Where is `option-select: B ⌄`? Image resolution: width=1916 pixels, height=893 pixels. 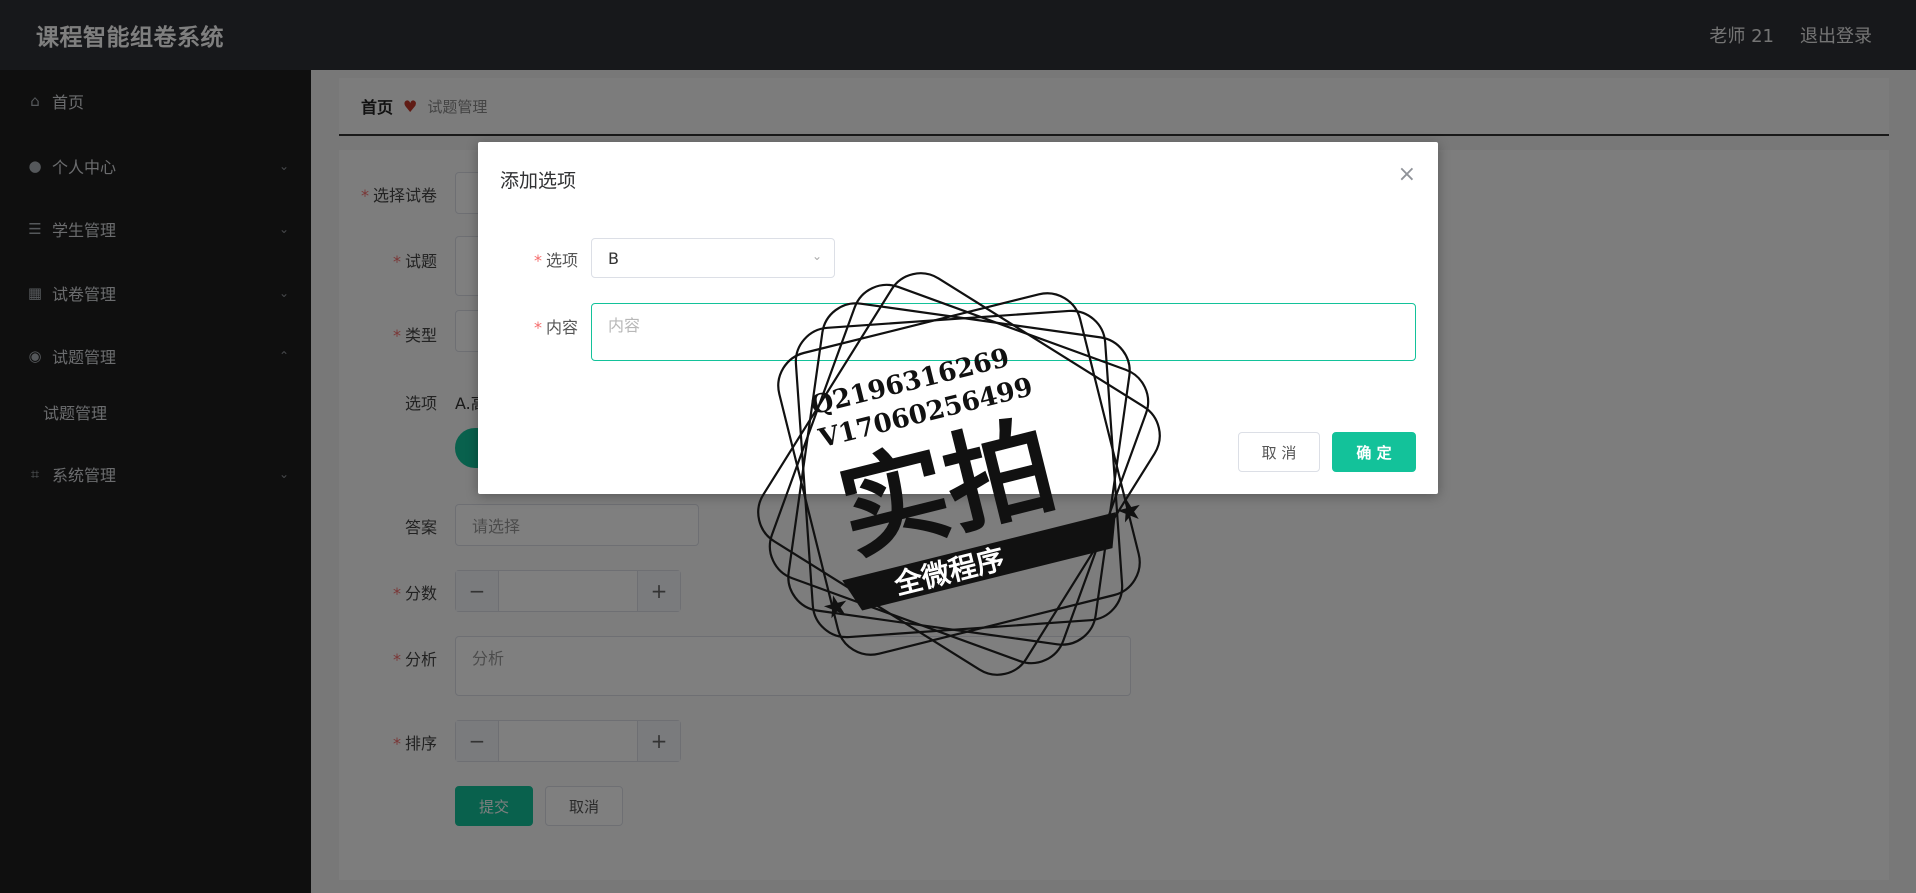
option-select: B ⌄ is located at coordinates (713, 258).